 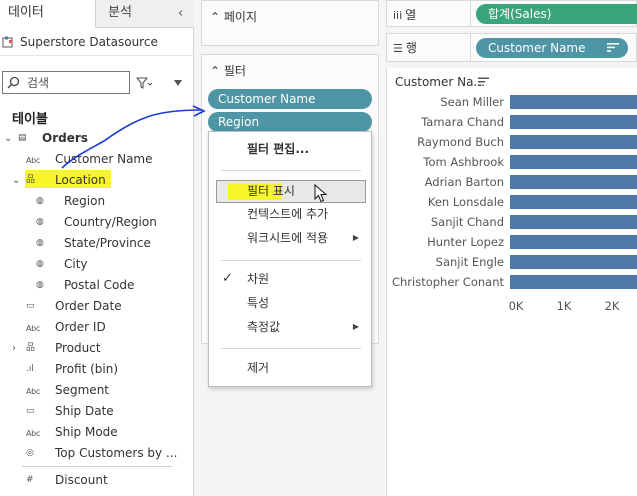 I want to click on field-item: Abc Order ID, so click(x=97, y=327).